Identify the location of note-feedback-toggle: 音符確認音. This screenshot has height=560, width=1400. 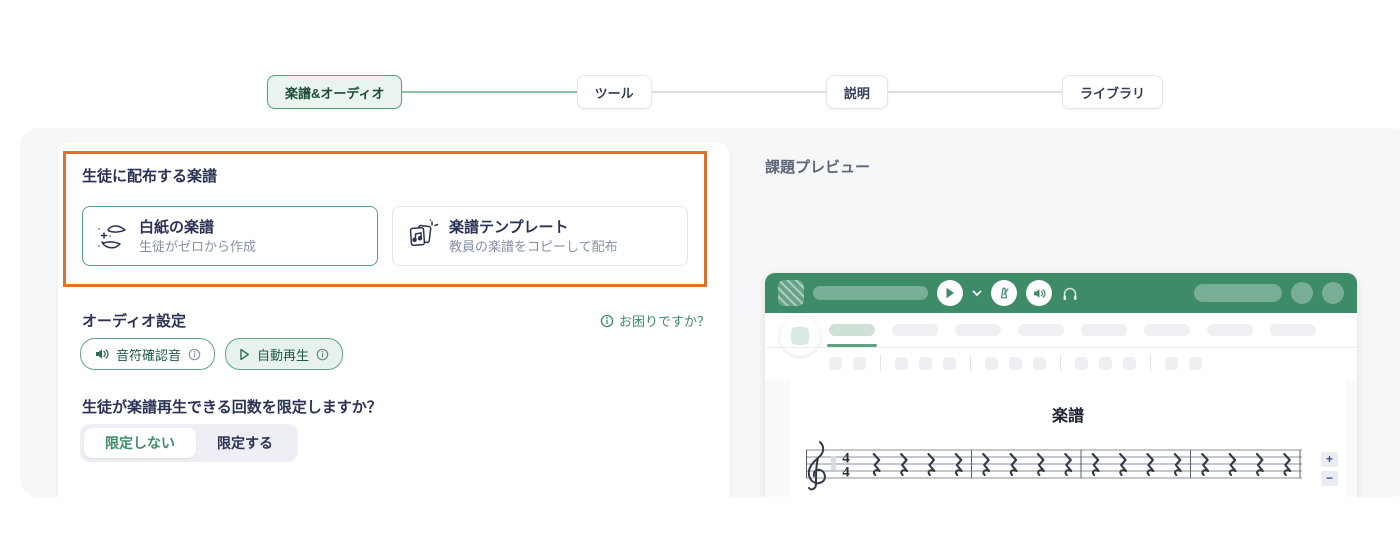
(148, 354).